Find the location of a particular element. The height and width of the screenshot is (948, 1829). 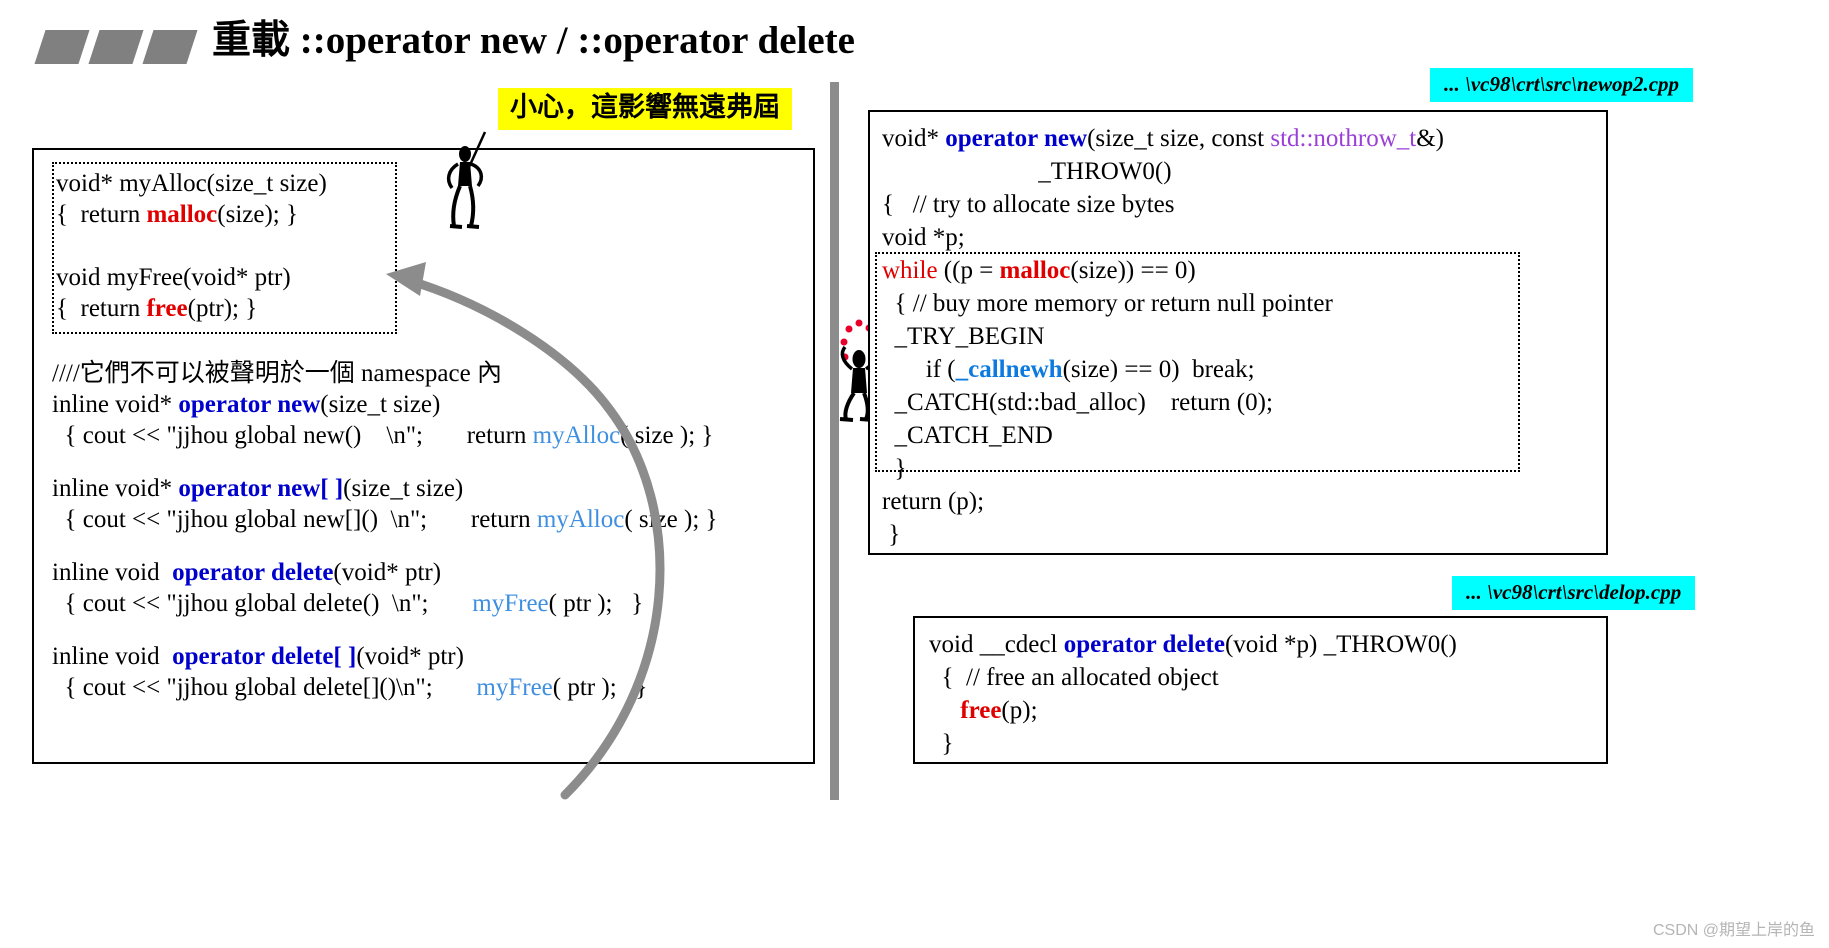

code-line: while ((p = malloc(size)) == 0) is located at coordinates (1242, 270).